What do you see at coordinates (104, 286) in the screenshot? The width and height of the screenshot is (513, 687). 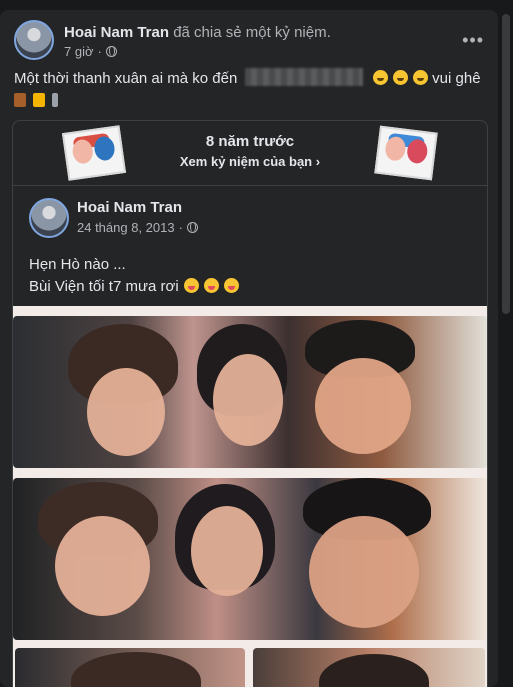 I see `original-post-line2: Bùi Viện tối t7 mưa rơi` at bounding box center [104, 286].